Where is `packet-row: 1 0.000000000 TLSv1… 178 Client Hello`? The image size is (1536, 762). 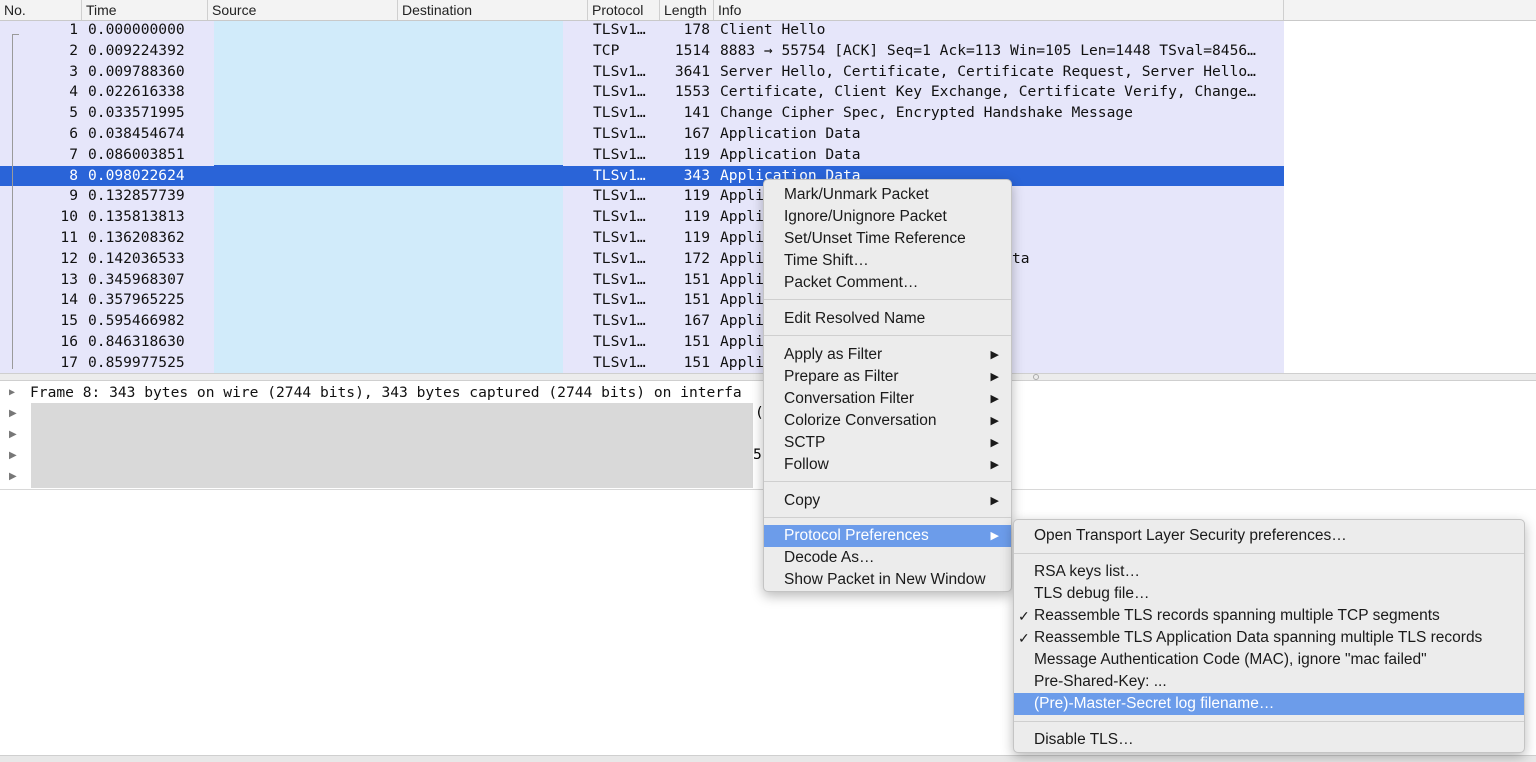 packet-row: 1 0.000000000 TLSv1… 178 Client Hello is located at coordinates (642, 30).